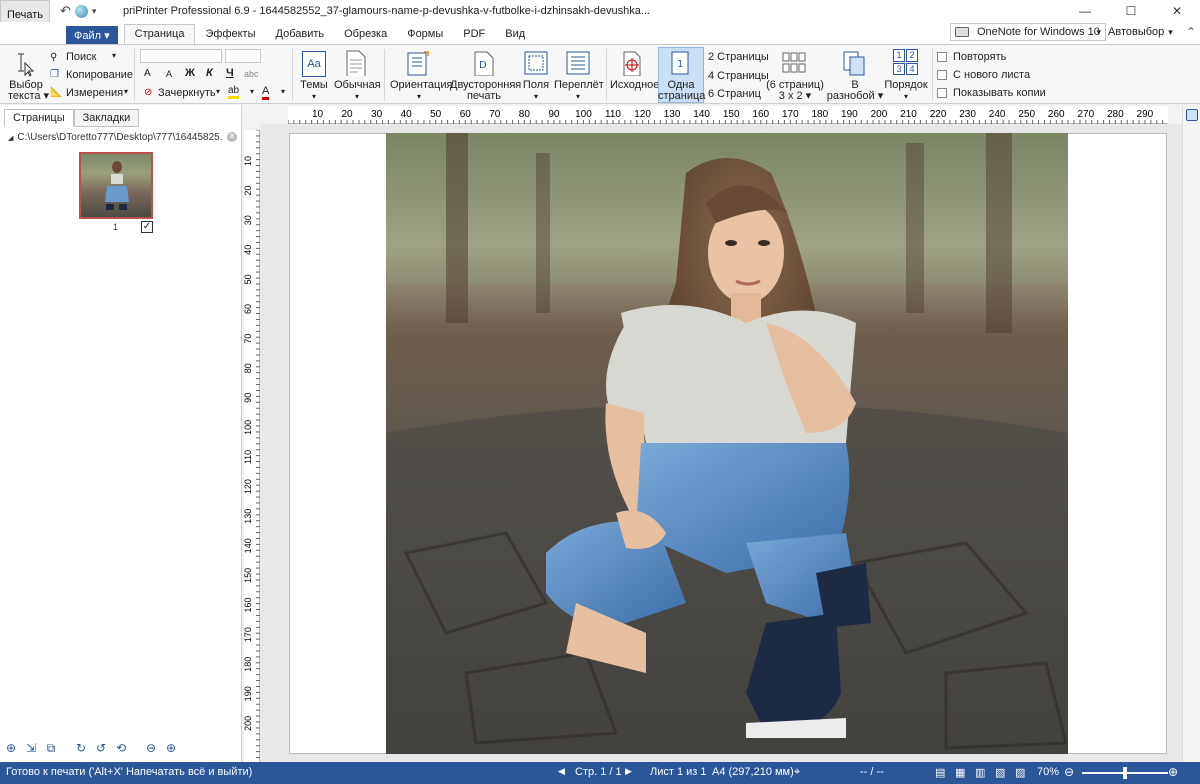 The image size is (1200, 784). I want to click on one-page-label-2: страница, so click(682, 96).